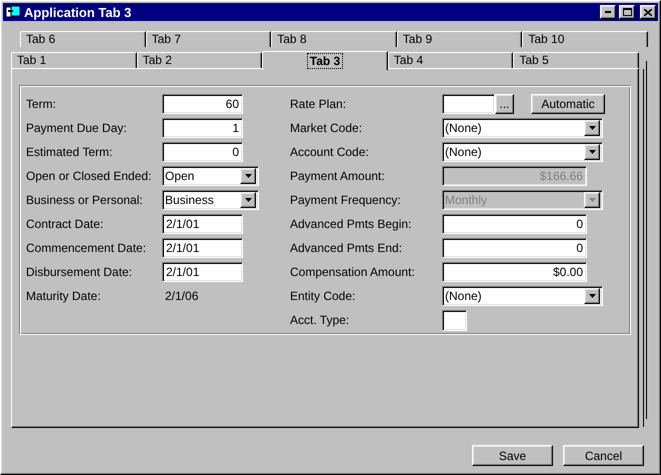  What do you see at coordinates (576, 60) in the screenshot?
I see `tab: Tab 5` at bounding box center [576, 60].